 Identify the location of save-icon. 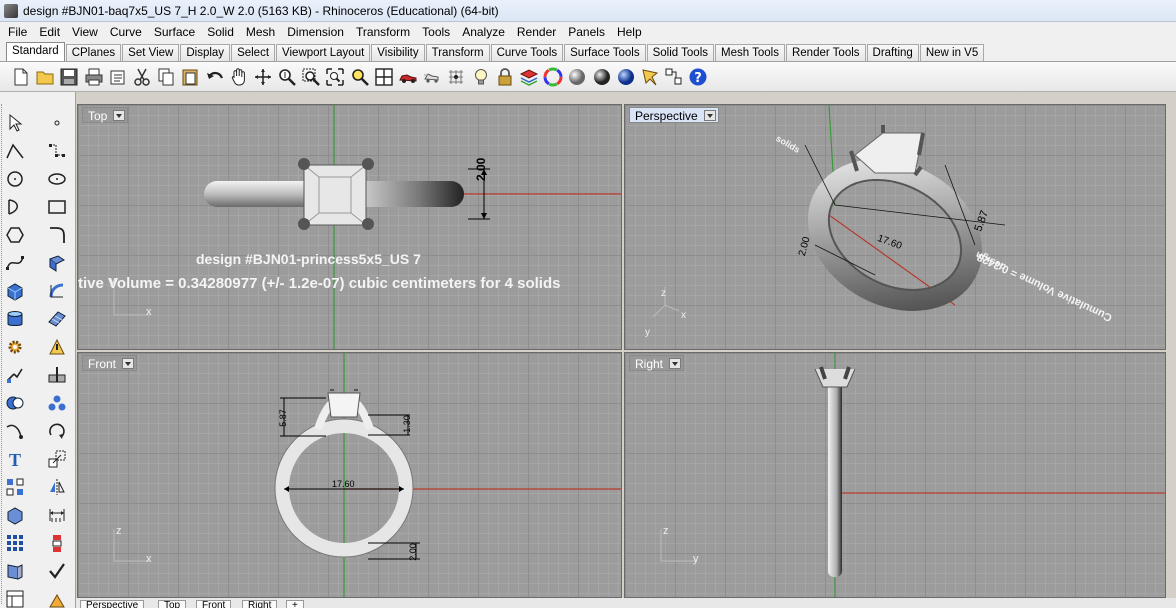
(69, 77).